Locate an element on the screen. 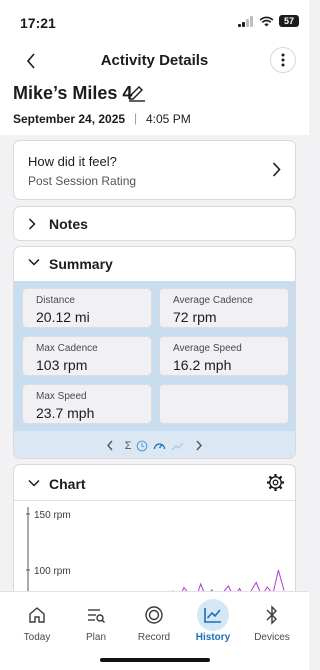 Image resolution: width=320 pixels, height=670 pixels. summary-label: Summary is located at coordinates (81, 264).